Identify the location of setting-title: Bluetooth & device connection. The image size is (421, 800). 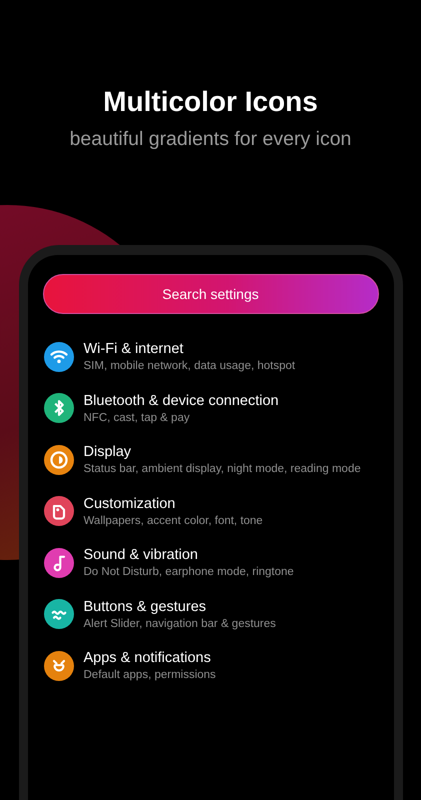
(181, 400).